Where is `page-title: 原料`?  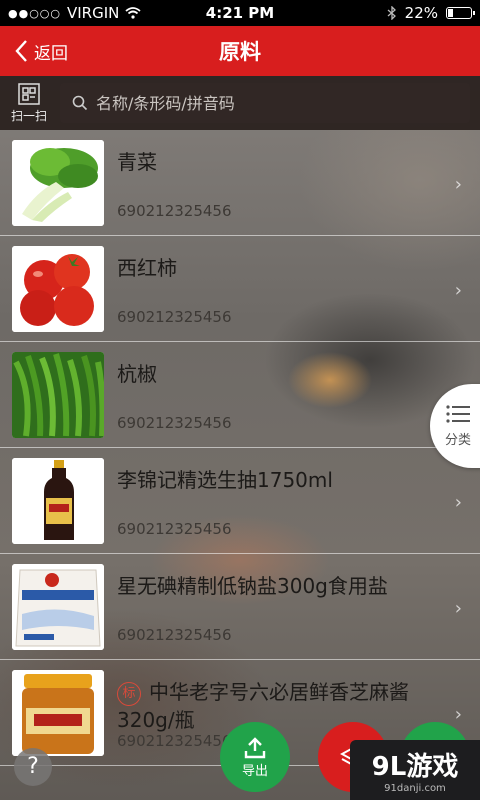 page-title: 原料 is located at coordinates (240, 52).